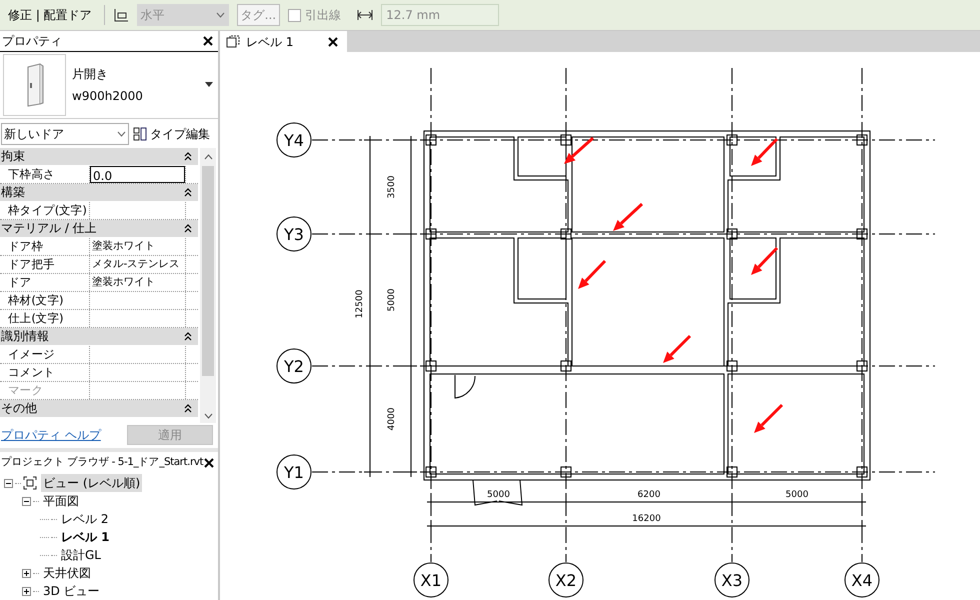  Describe the element at coordinates (45, 318) in the screenshot. I see `property-label: 仕上(文字)` at that location.